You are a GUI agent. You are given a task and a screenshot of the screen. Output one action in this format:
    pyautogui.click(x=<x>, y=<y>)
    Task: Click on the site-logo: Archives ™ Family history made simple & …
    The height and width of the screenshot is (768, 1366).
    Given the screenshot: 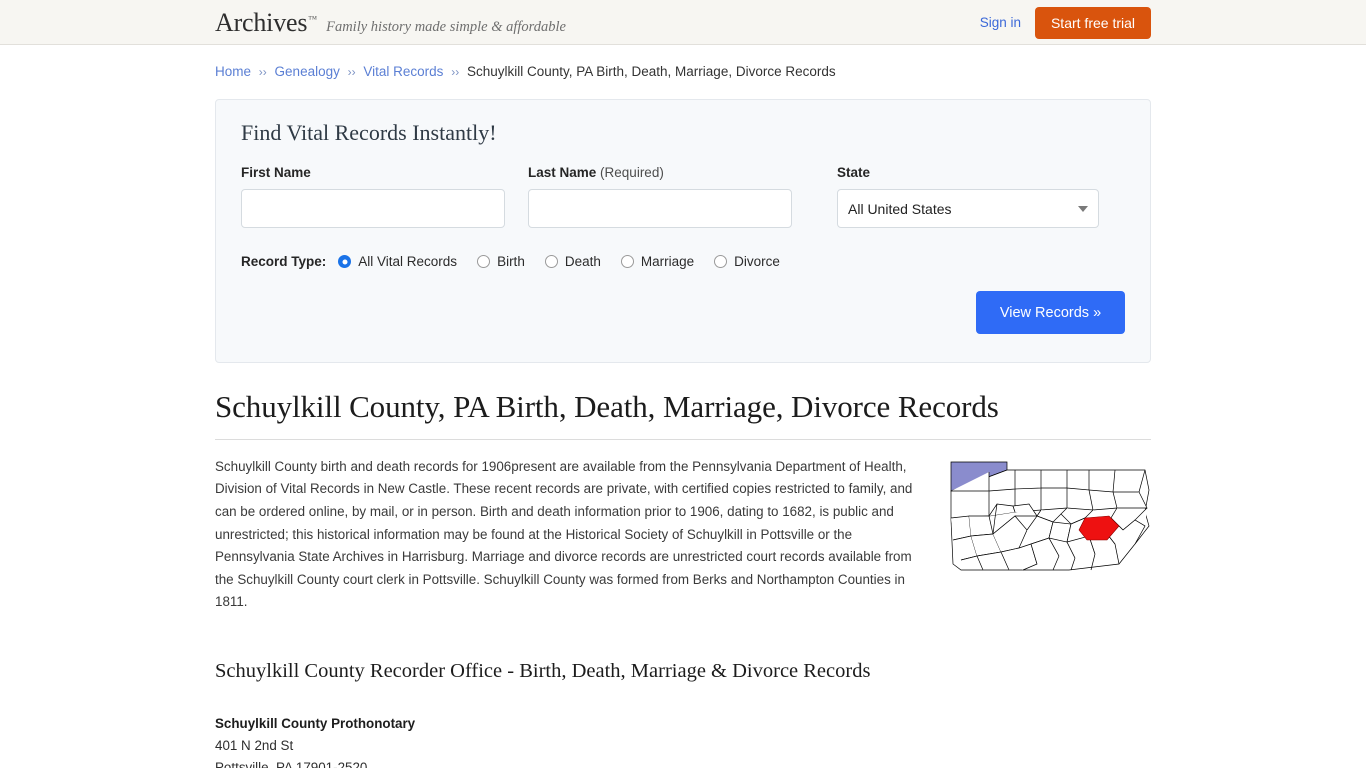 What is the action you would take?
    pyautogui.click(x=390, y=22)
    